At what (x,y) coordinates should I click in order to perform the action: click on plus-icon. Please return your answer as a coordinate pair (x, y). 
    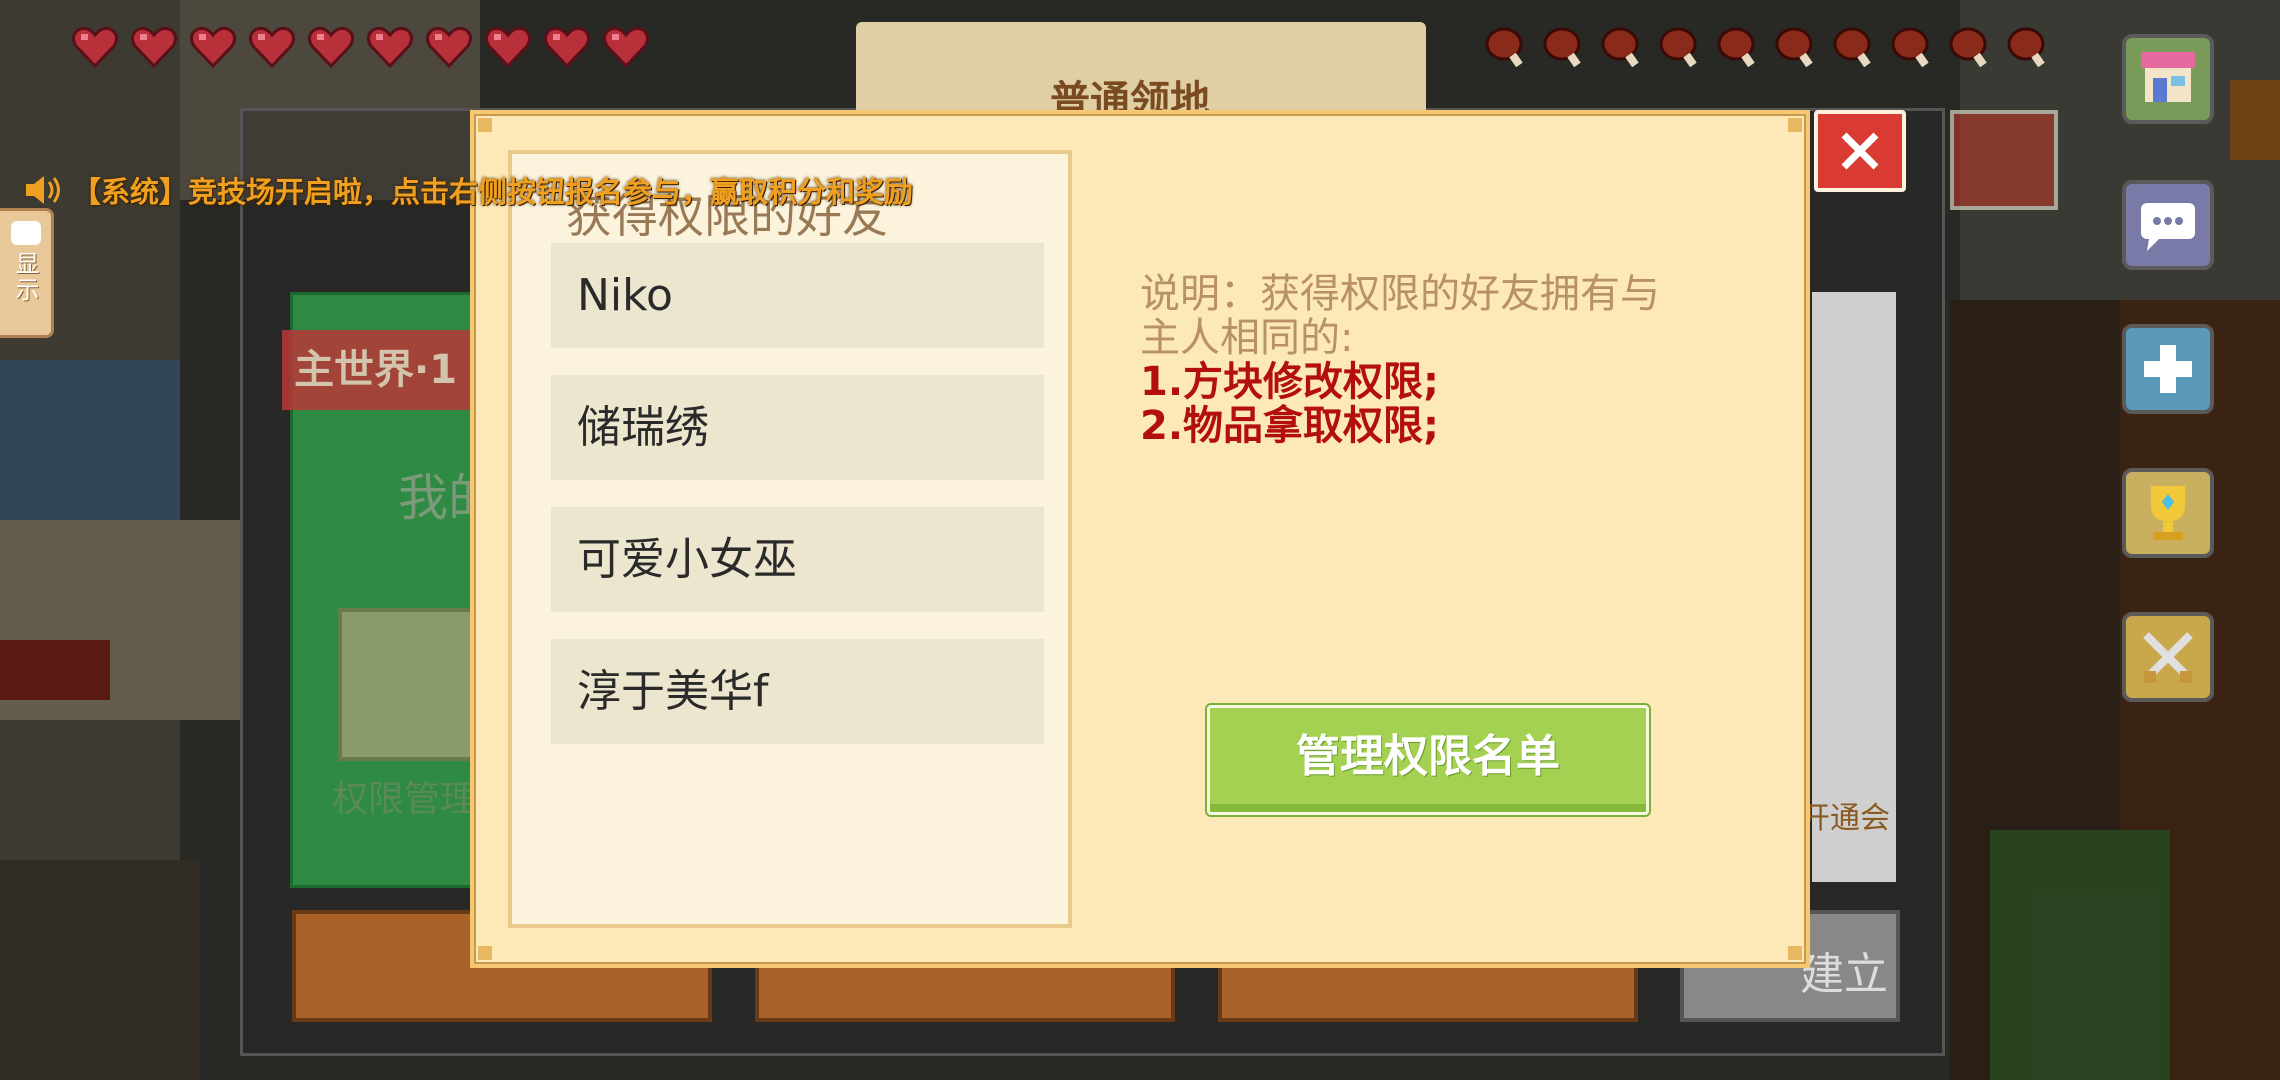
    Looking at the image, I should click on (2168, 369).